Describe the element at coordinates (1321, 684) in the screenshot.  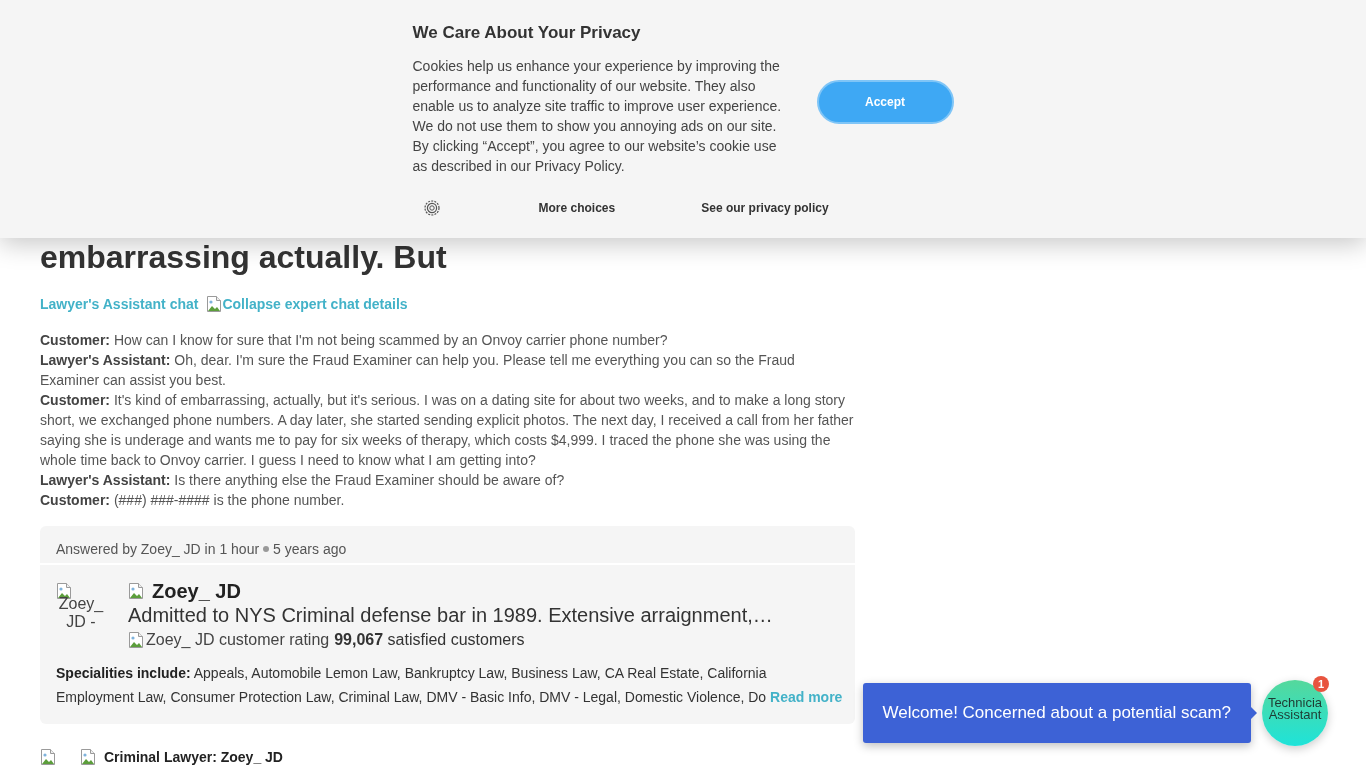
I see `notification-badge: 1` at that location.